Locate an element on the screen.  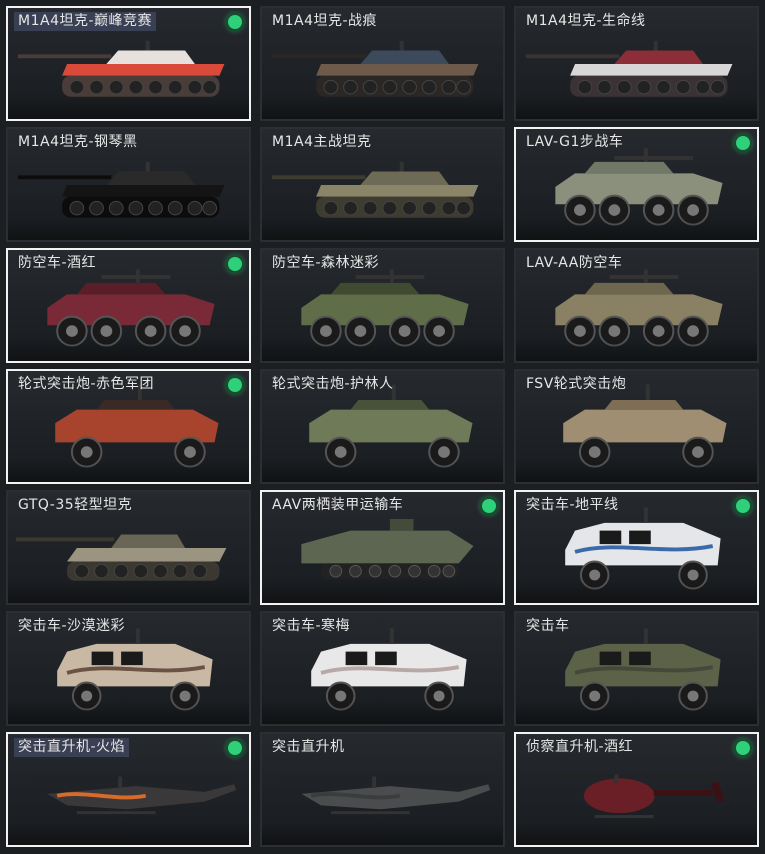
vehicle-card: GTQ-35轻型坦克 is located at coordinates (128, 547).